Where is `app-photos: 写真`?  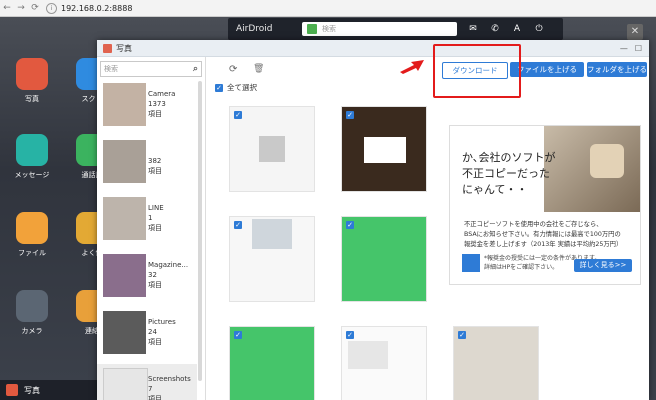 app-photos: 写真 is located at coordinates (32, 81).